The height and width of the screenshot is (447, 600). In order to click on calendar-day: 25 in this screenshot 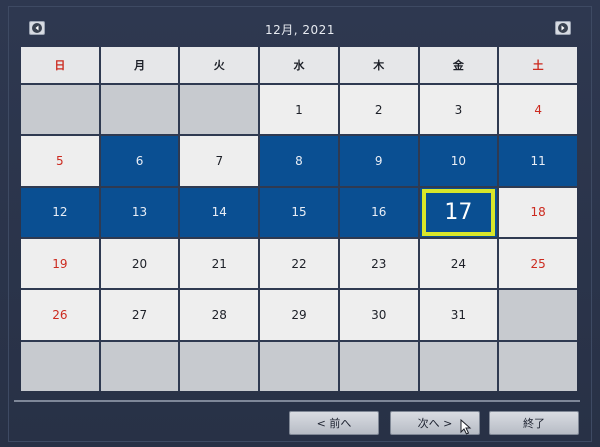, I will do `click(538, 263)`.